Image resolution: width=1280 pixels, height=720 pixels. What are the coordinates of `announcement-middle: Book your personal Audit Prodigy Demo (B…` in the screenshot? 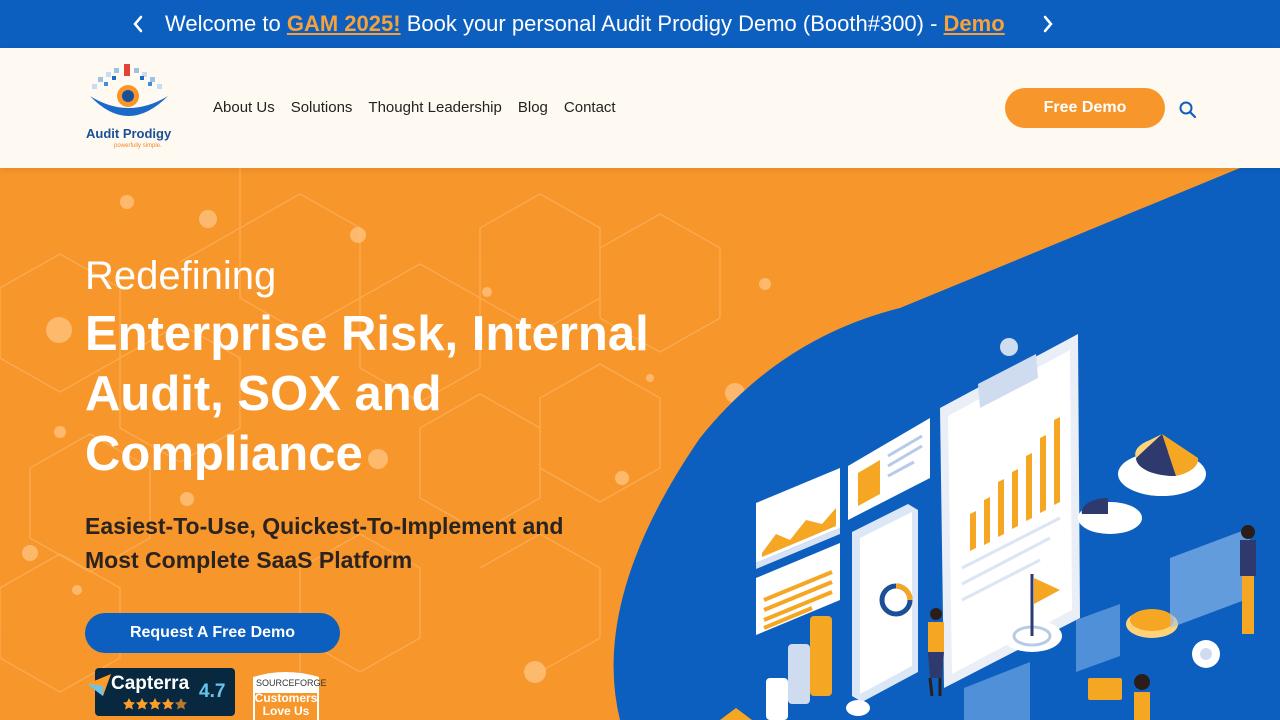 It's located at (672, 23).